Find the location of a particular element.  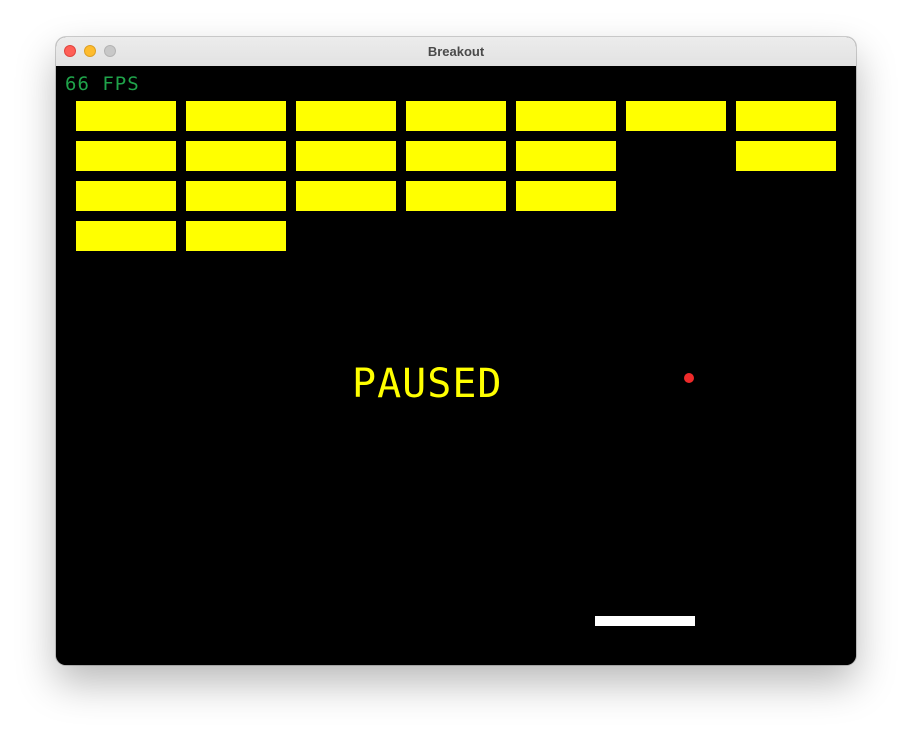

paddle is located at coordinates (645, 621).